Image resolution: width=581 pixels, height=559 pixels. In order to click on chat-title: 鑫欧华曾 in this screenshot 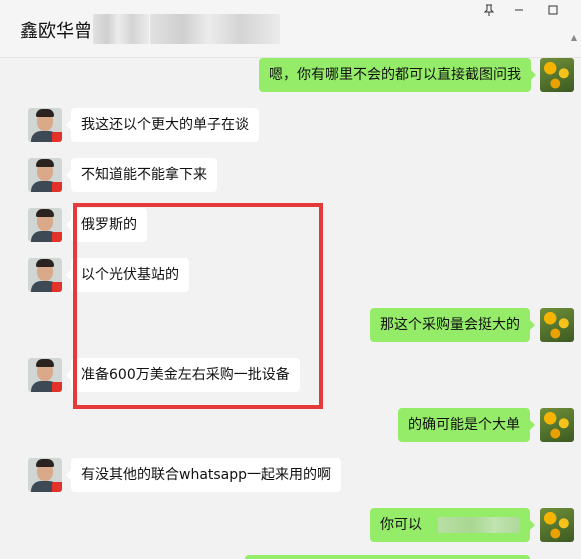, I will do `click(56, 31)`.